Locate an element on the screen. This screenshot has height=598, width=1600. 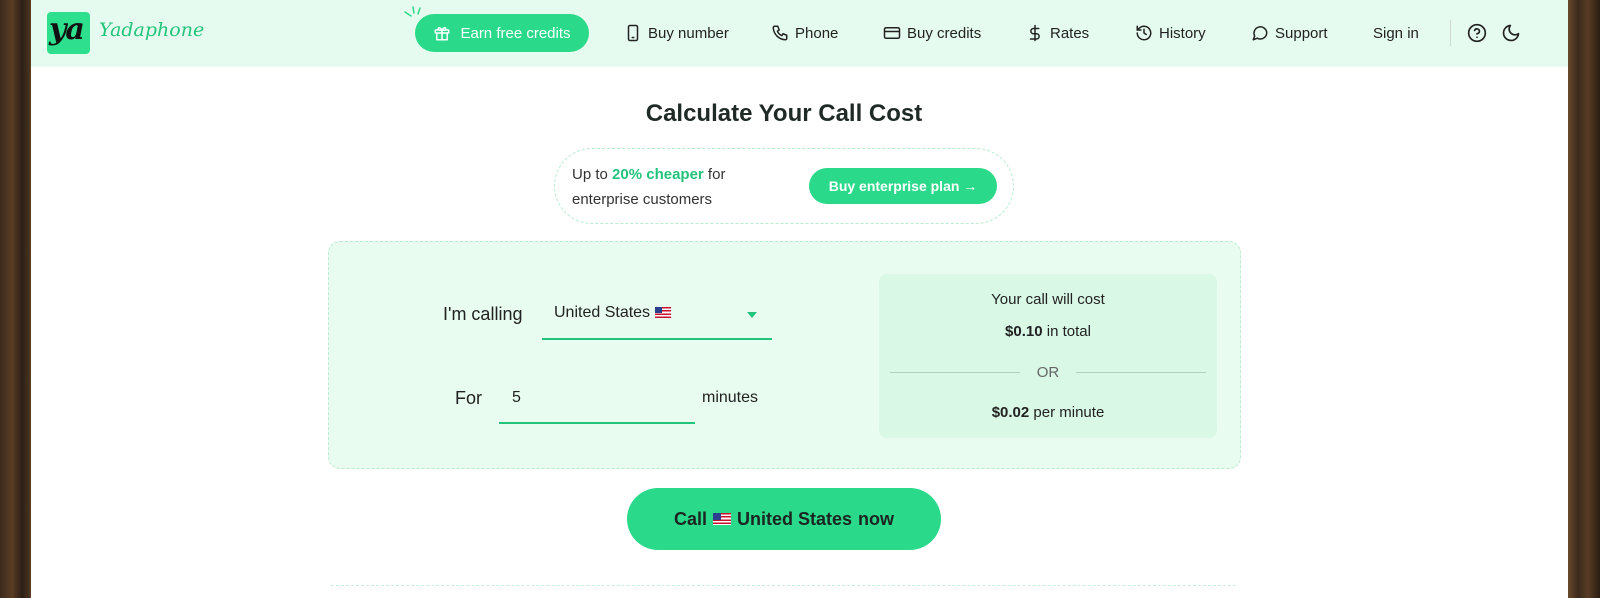
nav-history: History is located at coordinates (1170, 33).